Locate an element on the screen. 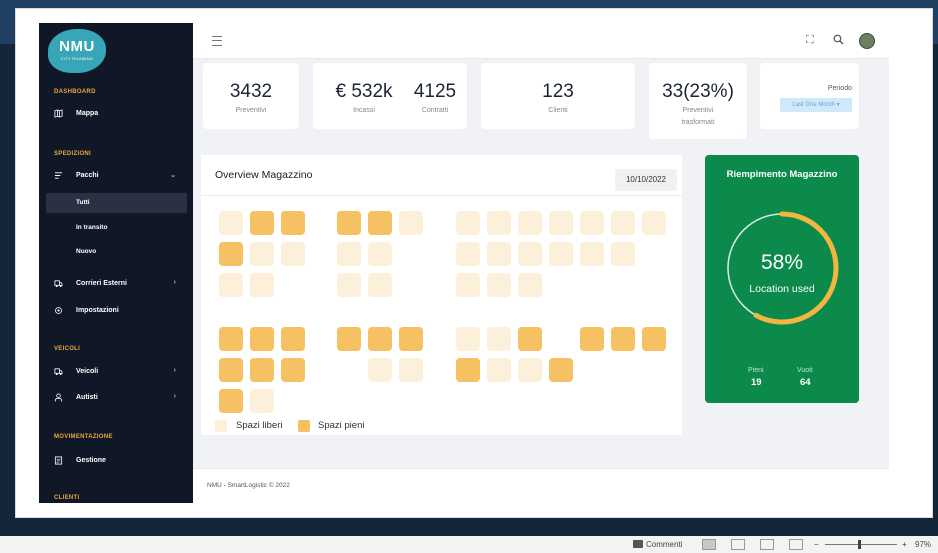 The width and height of the screenshot is (938, 553). legend-swatch-liberi is located at coordinates (221, 426).